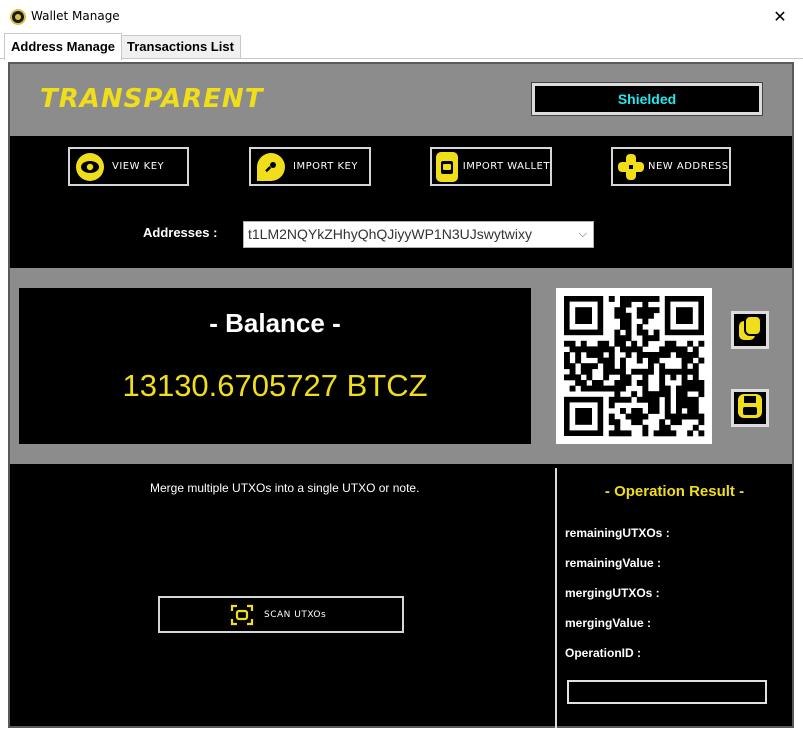 The height and width of the screenshot is (734, 803). I want to click on address-dropdown-value: t1LM2NQYkZHhyQhQJiyyWP1N3UJswytwixy, so click(390, 234).